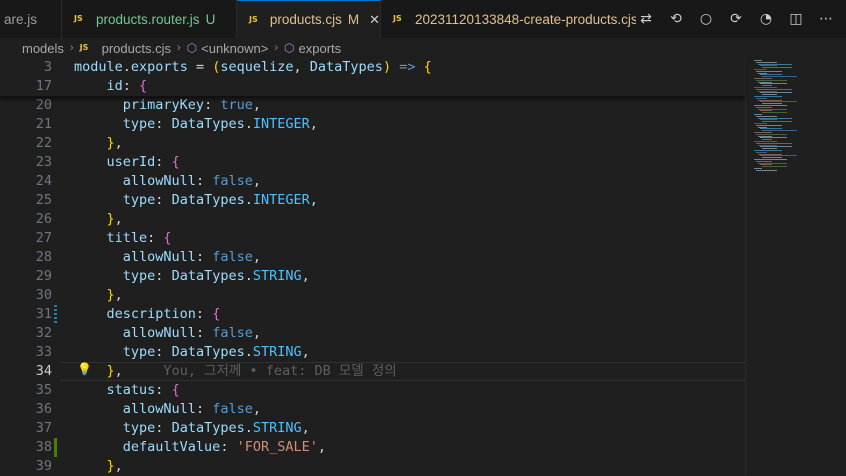 This screenshot has width=846, height=476. What do you see at coordinates (43, 352) in the screenshot?
I see `line-number: 33` at bounding box center [43, 352].